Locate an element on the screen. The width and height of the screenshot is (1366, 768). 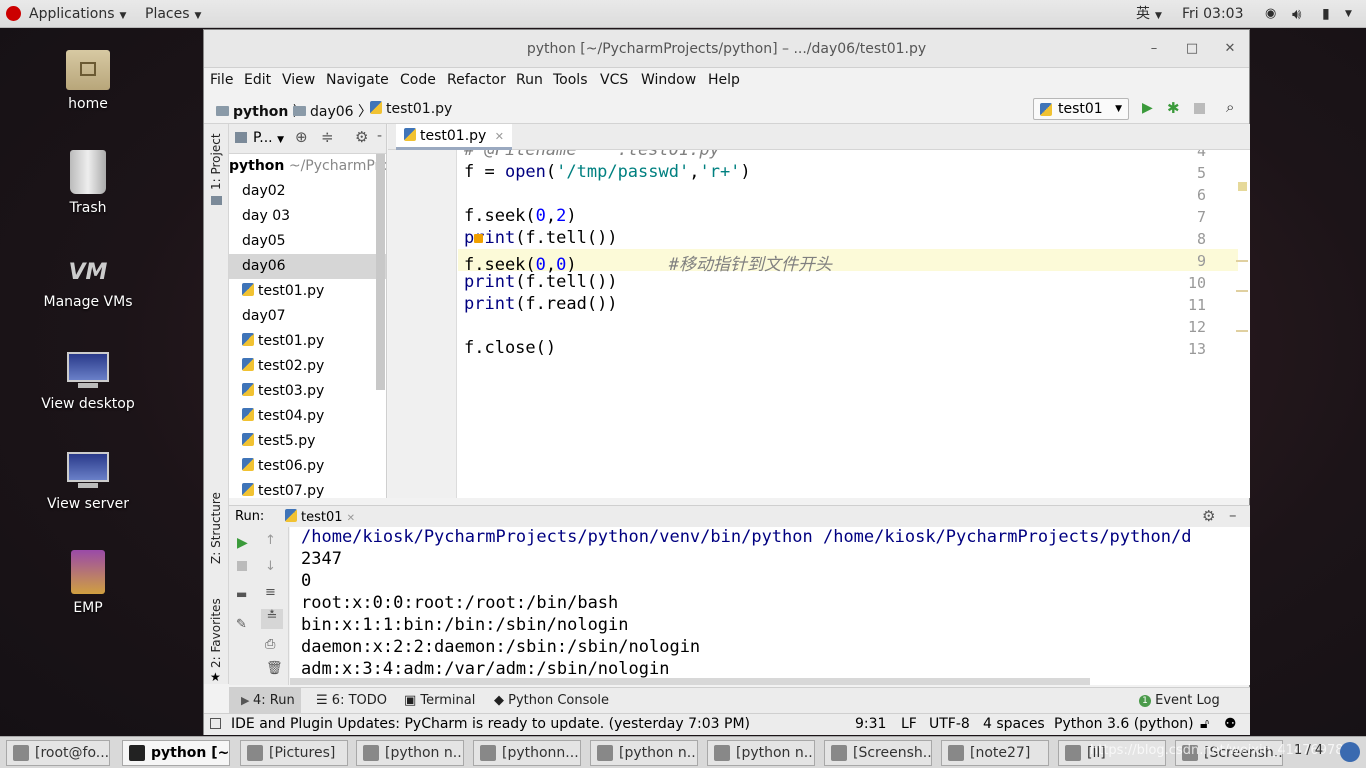
breadcrumb-file: test01.py is located at coordinates (411, 109).